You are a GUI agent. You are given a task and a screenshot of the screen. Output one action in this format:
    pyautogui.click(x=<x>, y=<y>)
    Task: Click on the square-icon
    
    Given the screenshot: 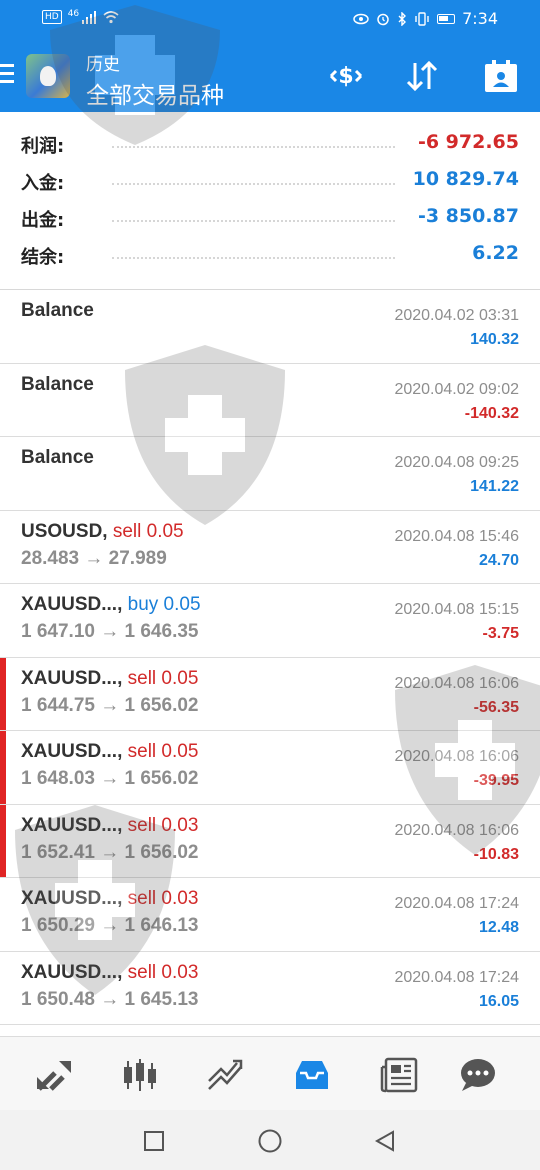 What is the action you would take?
    pyautogui.click(x=154, y=1141)
    